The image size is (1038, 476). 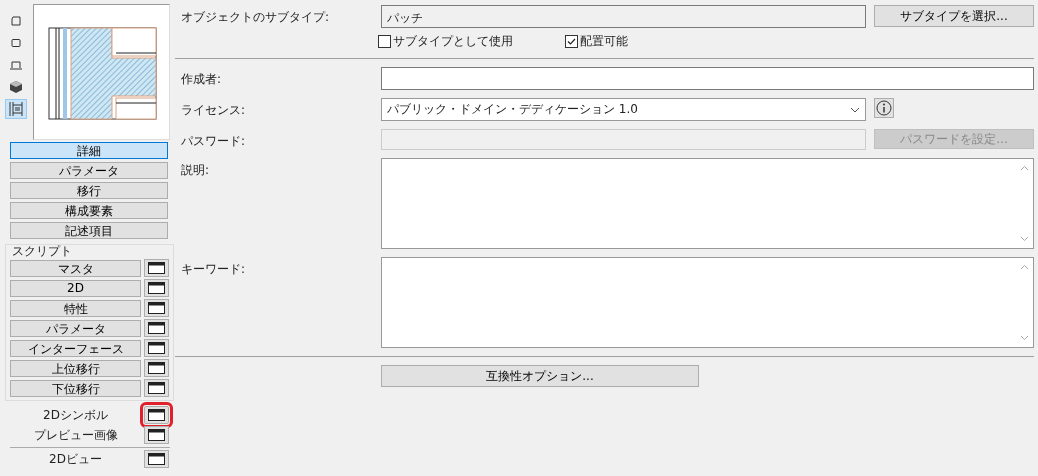 I want to click on field-label: 説明:, so click(x=195, y=170).